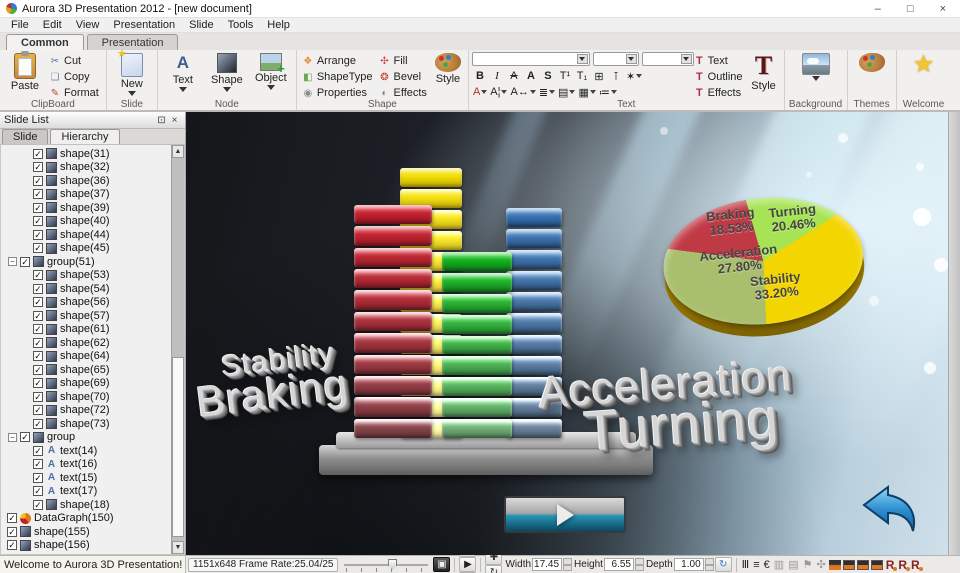 The image size is (960, 573). Describe the element at coordinates (808, 565) in the screenshot. I see `object-tool-2: ⚑` at that location.